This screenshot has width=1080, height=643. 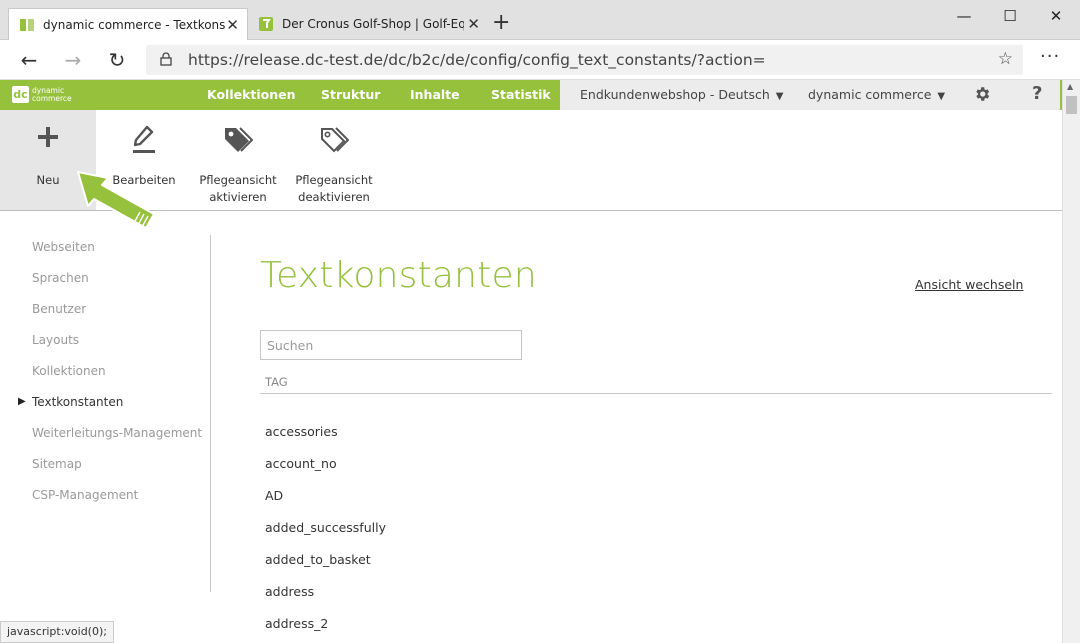 What do you see at coordinates (117, 202) in the screenshot?
I see `pointer-arrow-icon` at bounding box center [117, 202].